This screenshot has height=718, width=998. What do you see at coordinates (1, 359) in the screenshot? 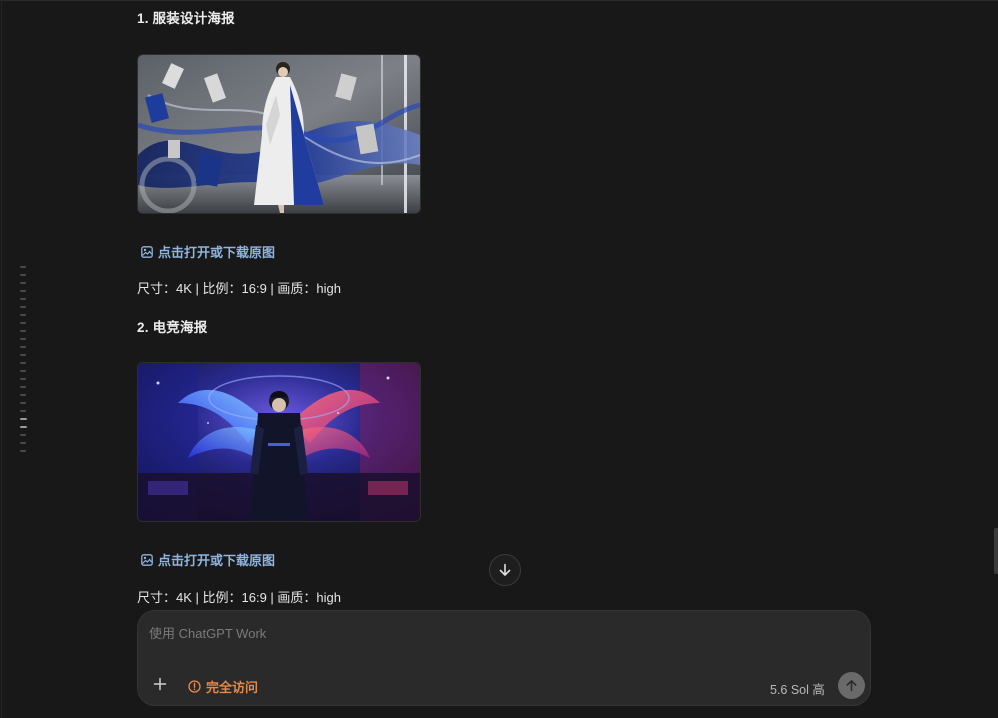
I see `window-left-border` at bounding box center [1, 359].